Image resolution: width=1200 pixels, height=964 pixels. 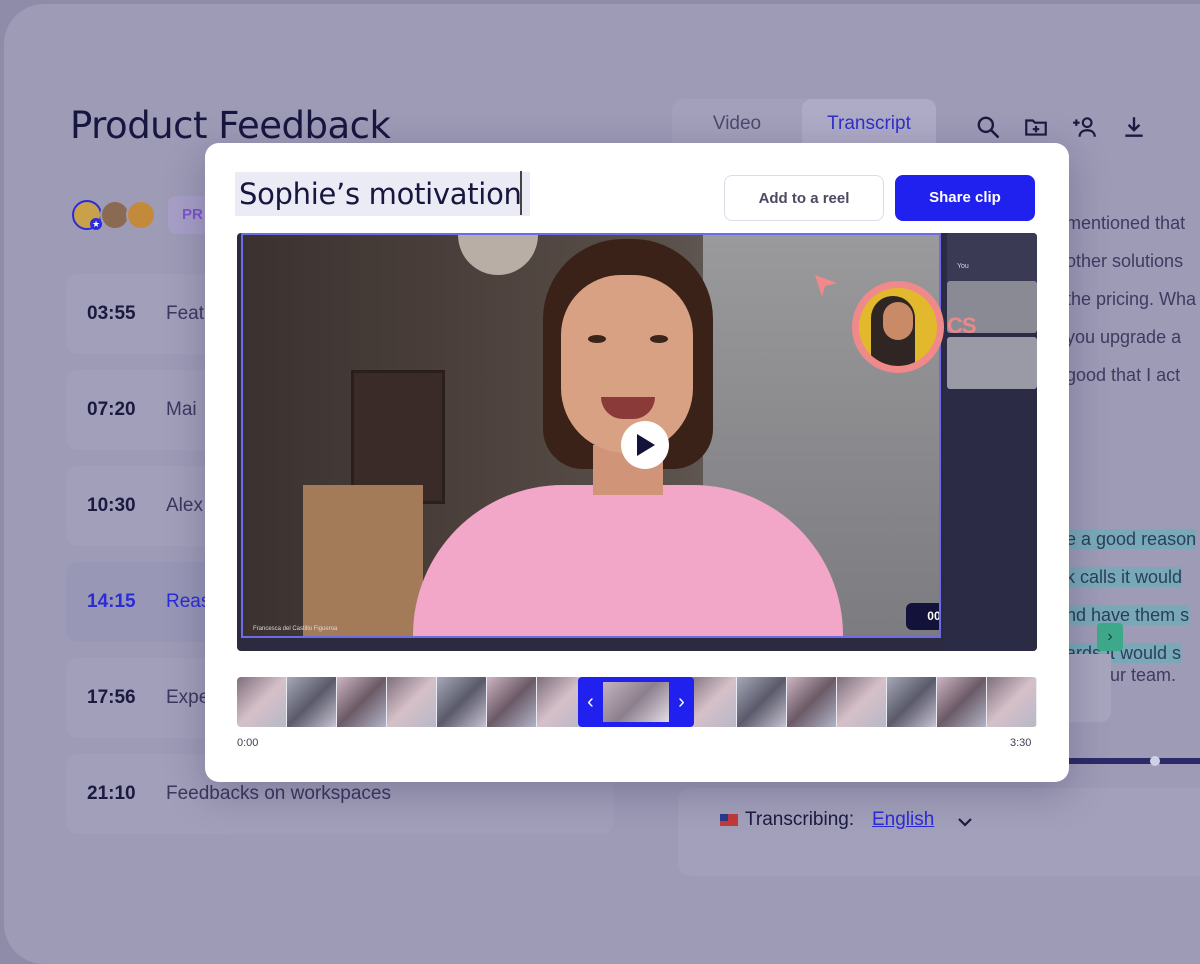 I want to click on timeline-start-time: 0:00, so click(x=248, y=743).